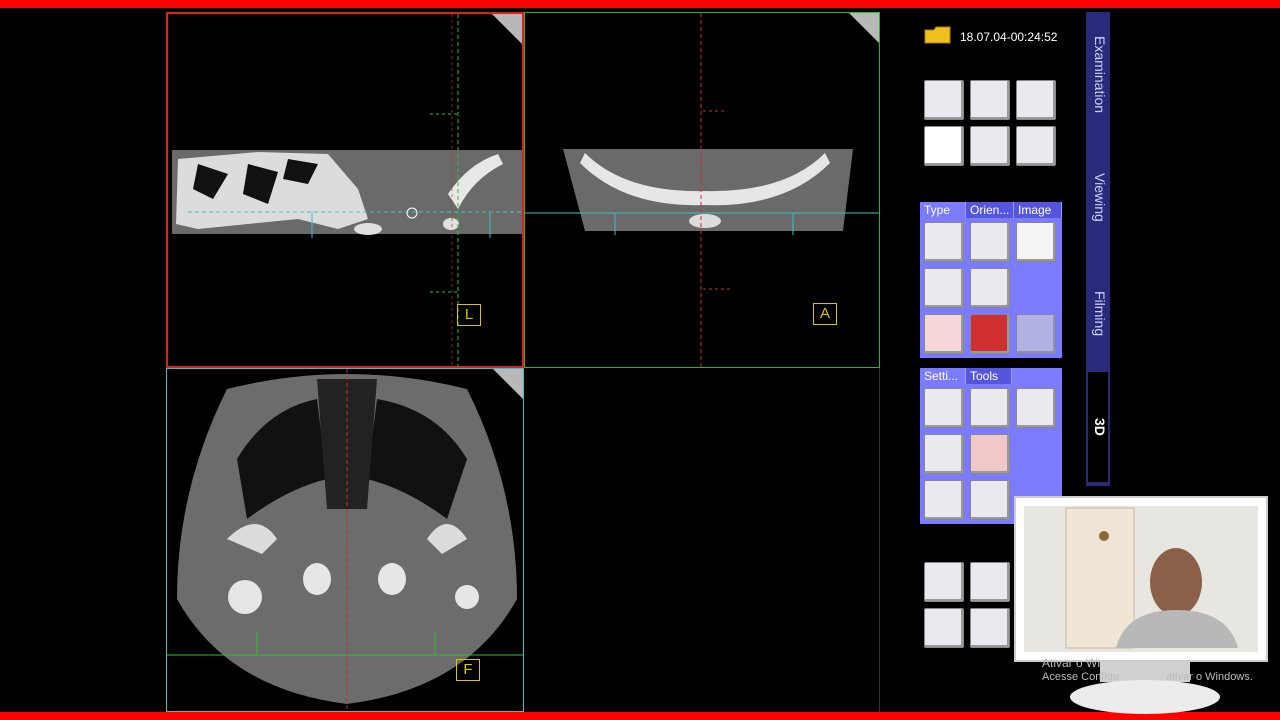  What do you see at coordinates (469, 315) in the screenshot?
I see `orientation-label: L` at bounding box center [469, 315].